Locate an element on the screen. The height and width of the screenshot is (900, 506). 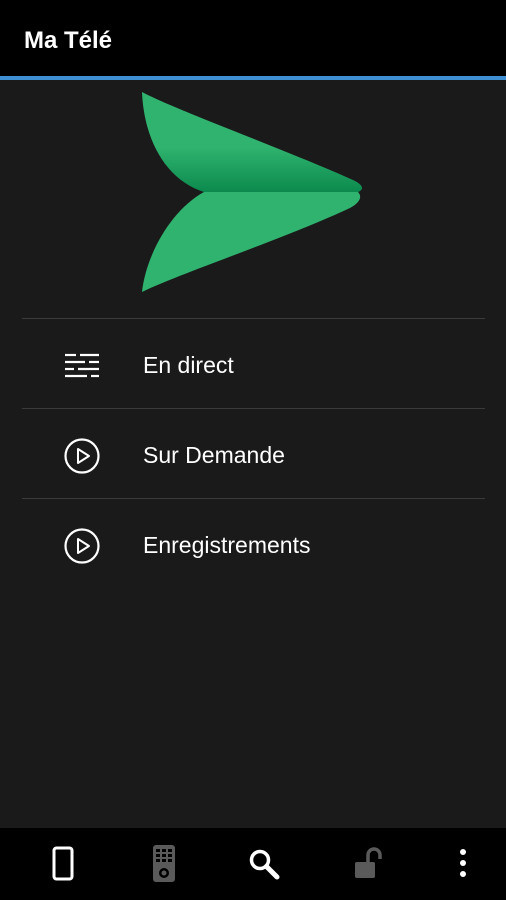
menu-item-en-direct: En direct is located at coordinates (253, 363).